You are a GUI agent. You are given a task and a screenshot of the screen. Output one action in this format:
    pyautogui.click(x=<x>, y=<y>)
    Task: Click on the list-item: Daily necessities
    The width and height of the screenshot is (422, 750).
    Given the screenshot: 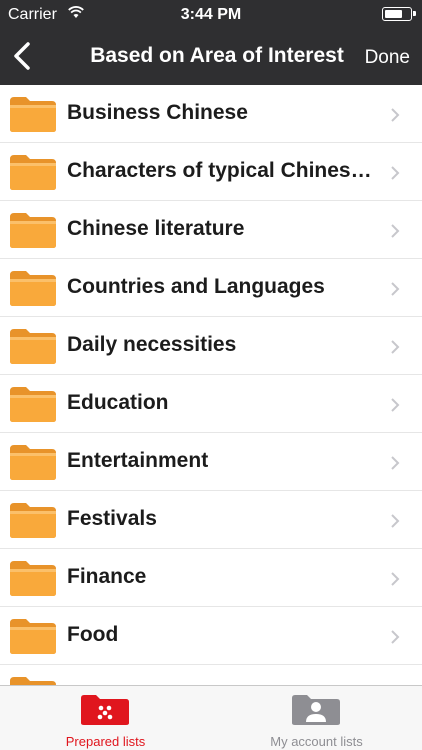 What is the action you would take?
    pyautogui.click(x=211, y=346)
    